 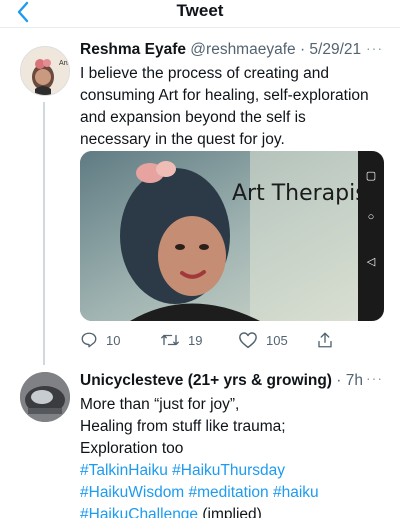 What do you see at coordinates (277, 340) in the screenshot?
I see `like-count: 105` at bounding box center [277, 340].